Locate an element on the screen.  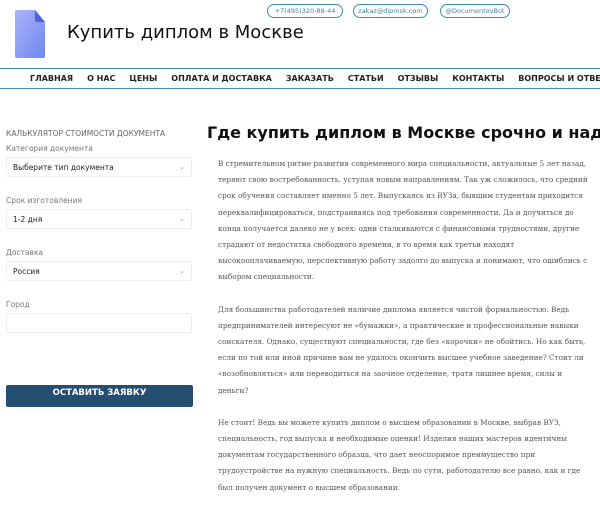
category-select: Выберите тип документа ⌄ is located at coordinates (99, 167).